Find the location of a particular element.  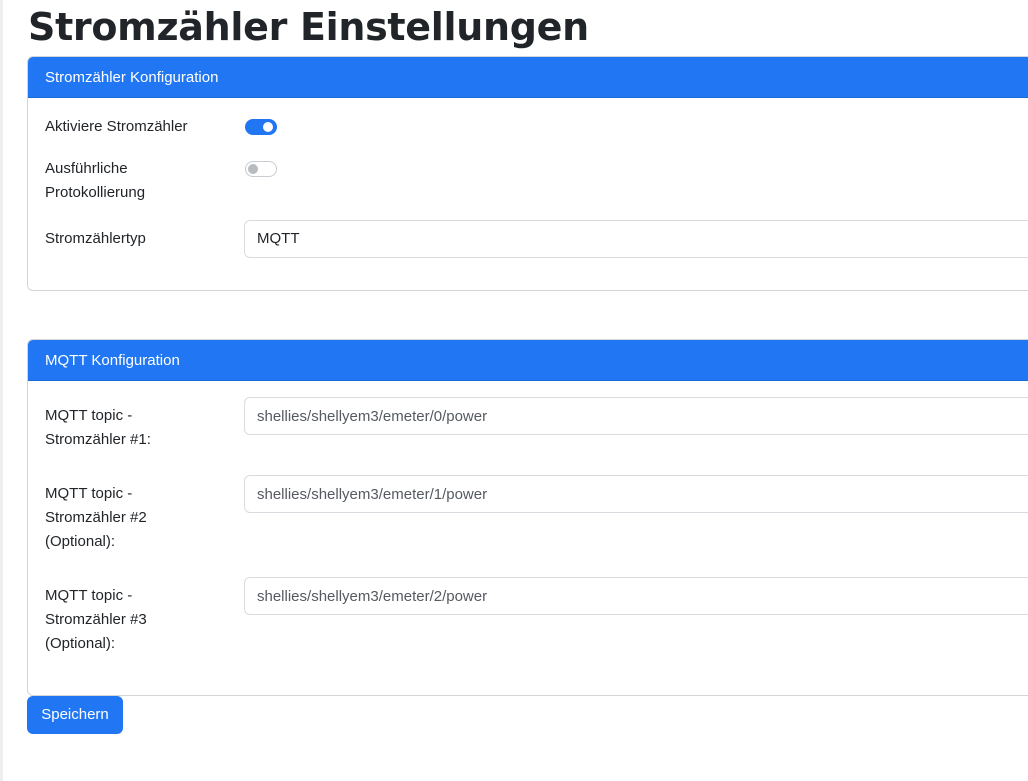

mqtt-topic-1-input is located at coordinates (636, 416).